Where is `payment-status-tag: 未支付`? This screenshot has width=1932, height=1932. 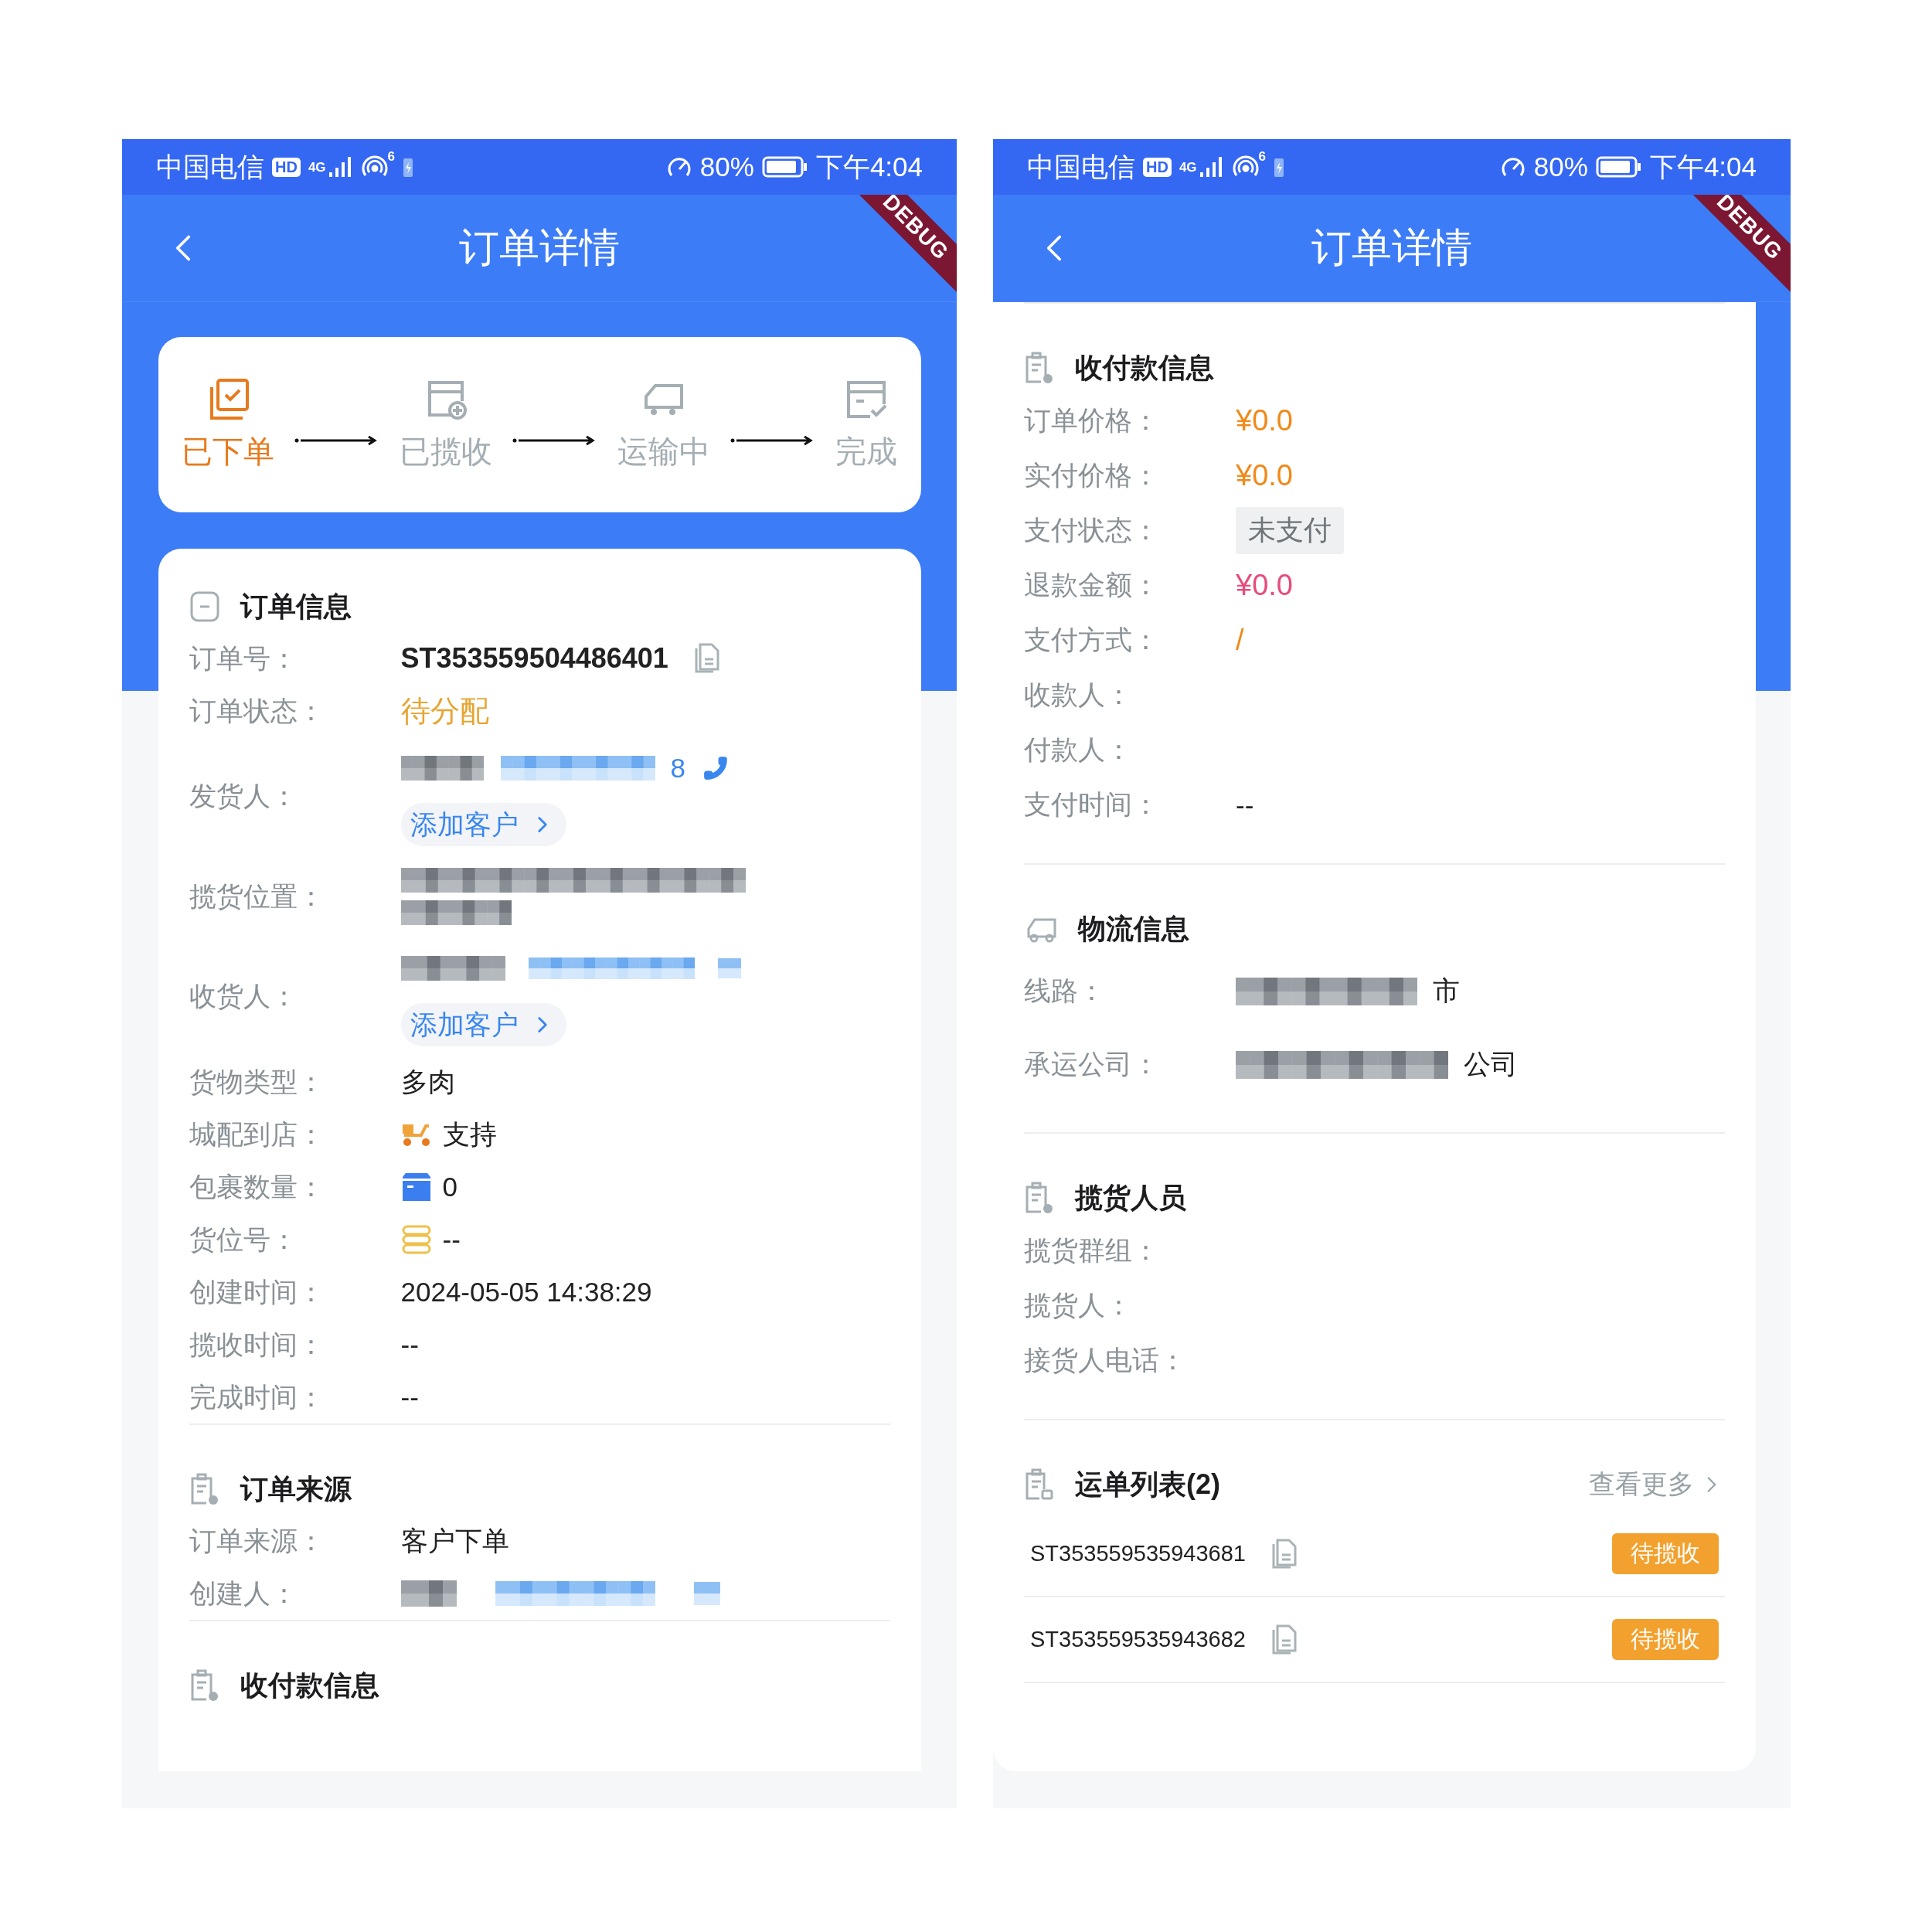 payment-status-tag: 未支付 is located at coordinates (1290, 531).